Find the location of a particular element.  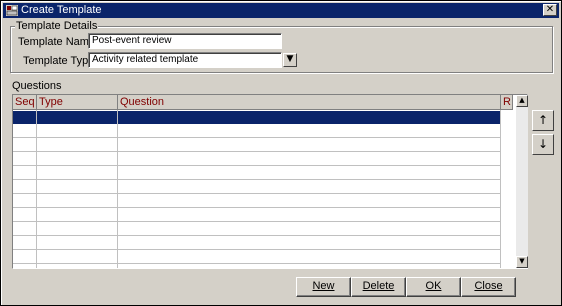

column-header-seq: Seq is located at coordinates (25, 102).